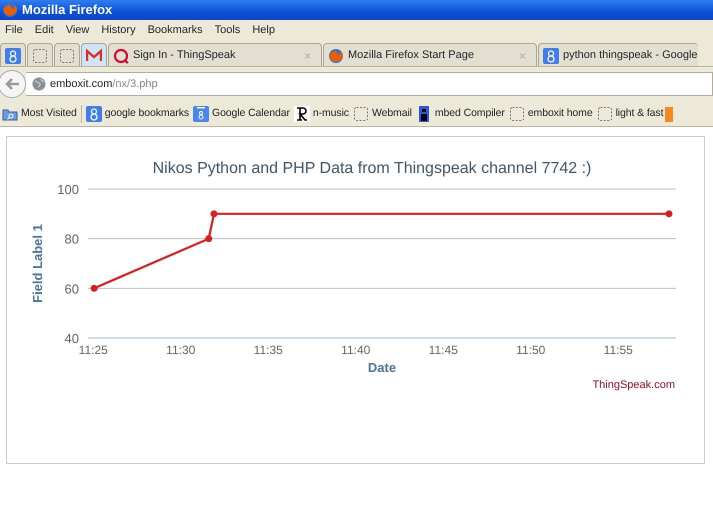 This screenshot has width=713, height=511. Describe the element at coordinates (68, 189) in the screenshot. I see `y-tick-label: 100` at that location.